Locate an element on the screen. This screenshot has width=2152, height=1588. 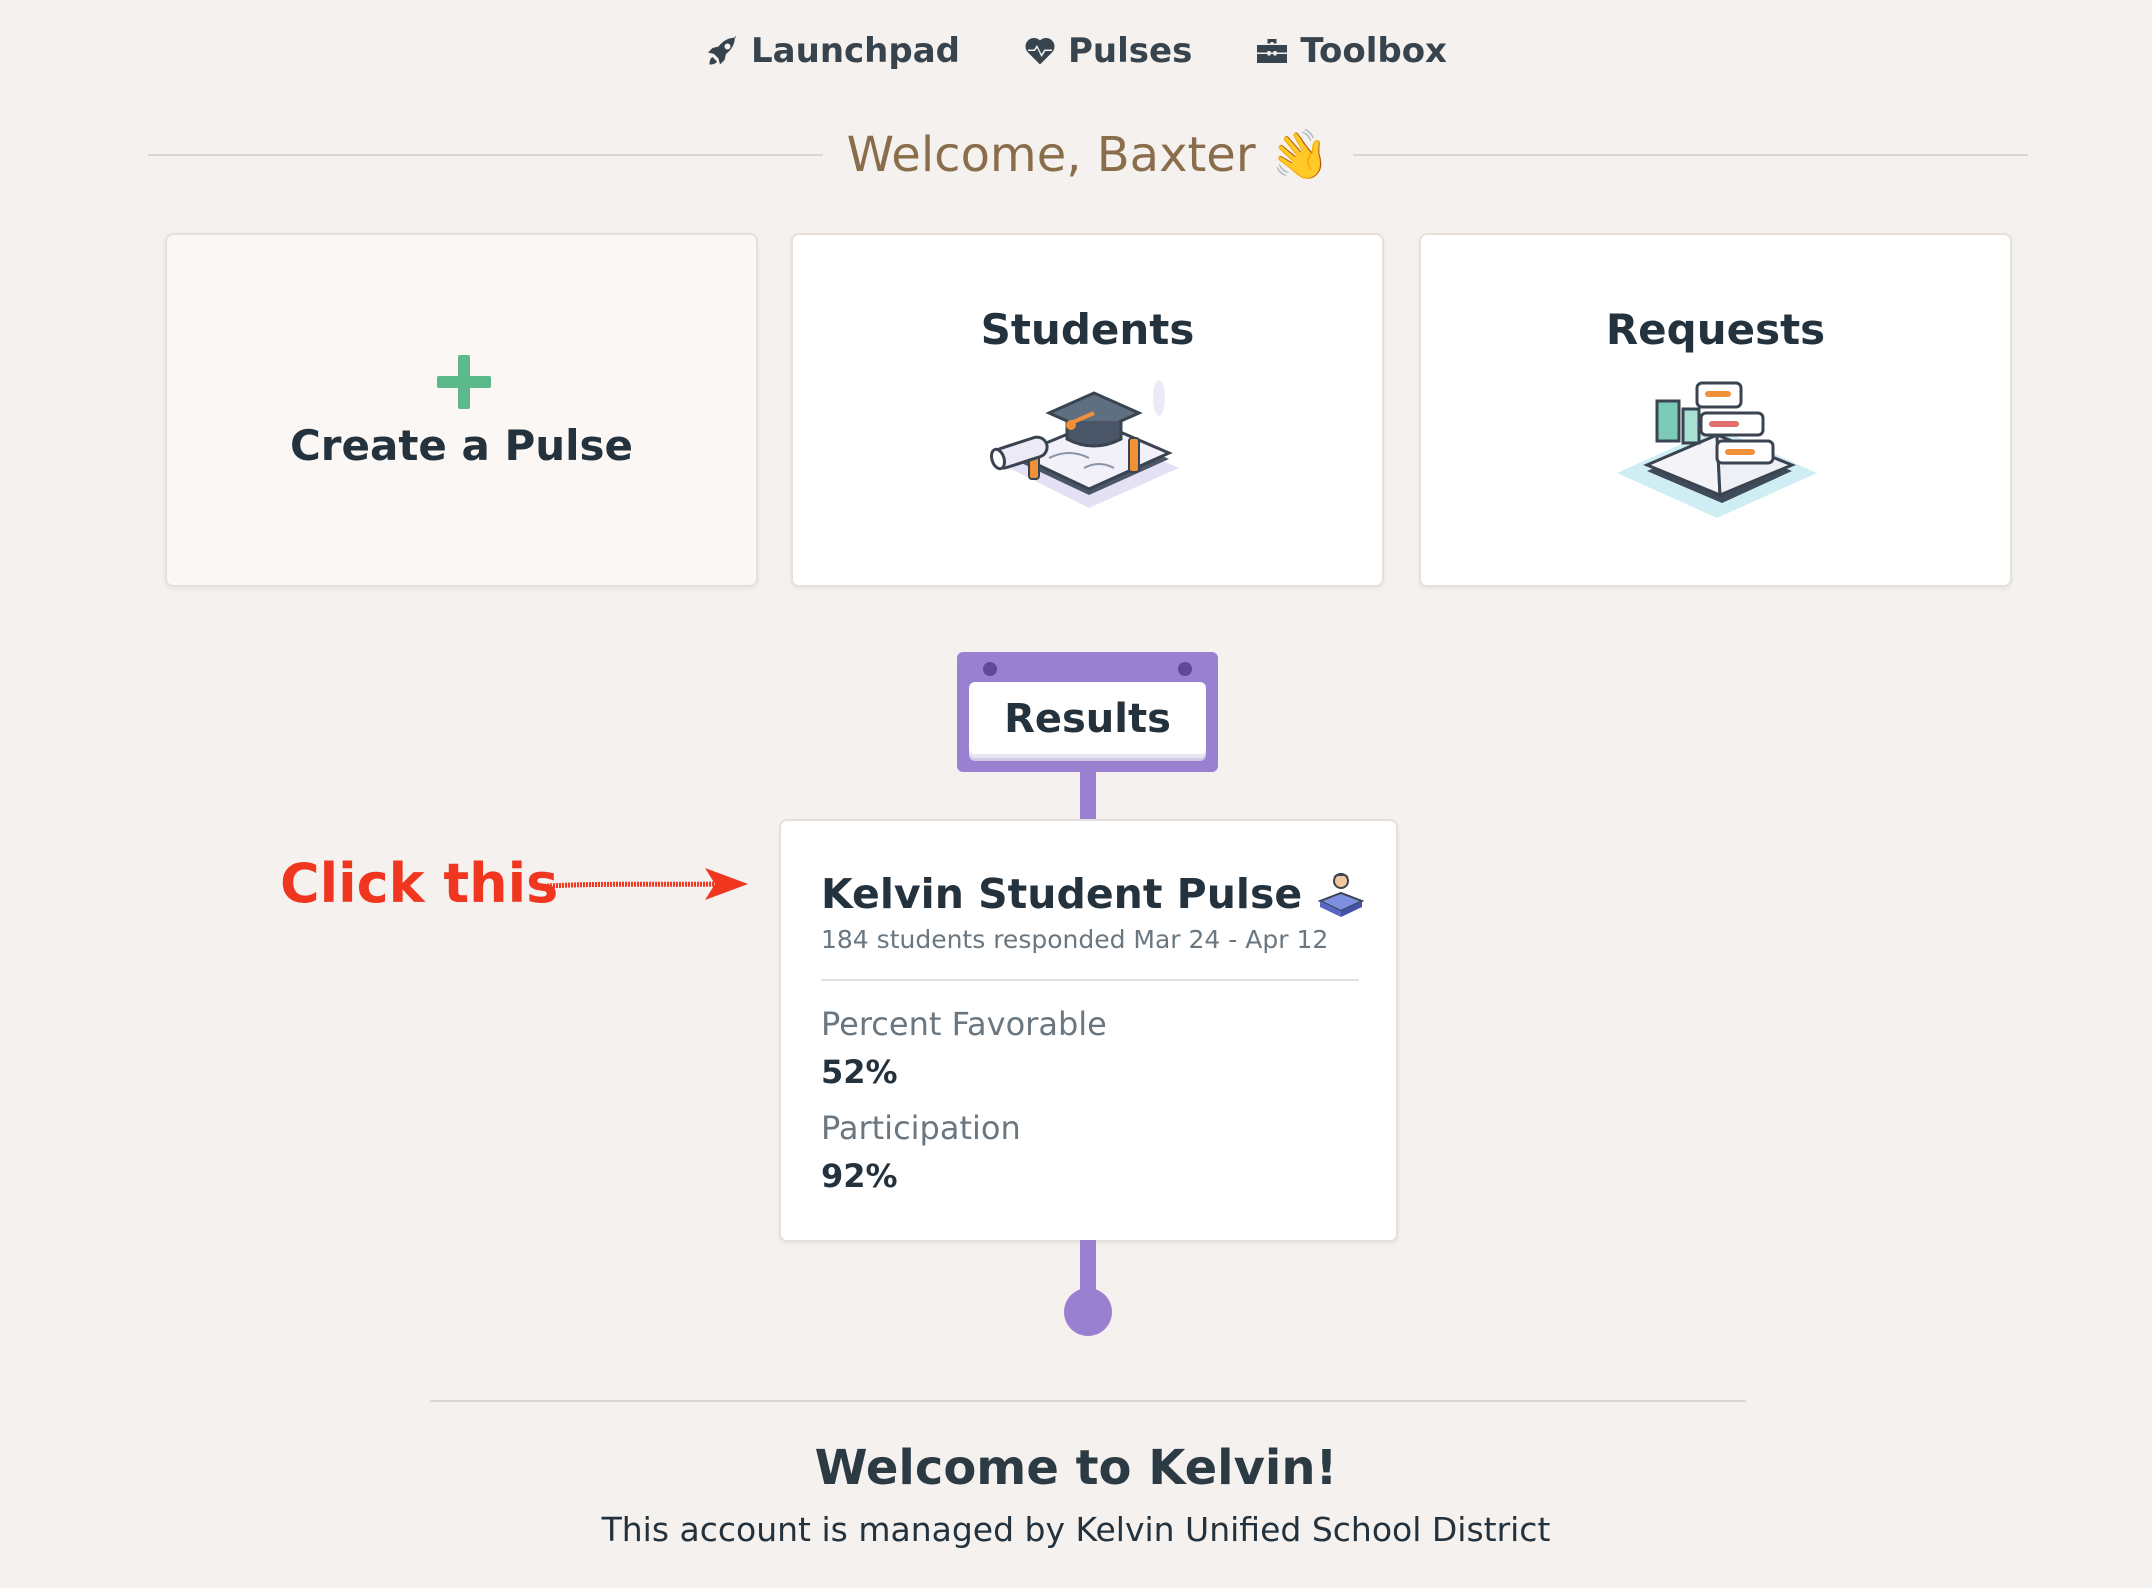
pulse-response-summary: 184 students responded Mar 24 - Apr 12 is located at coordinates (1075, 939).